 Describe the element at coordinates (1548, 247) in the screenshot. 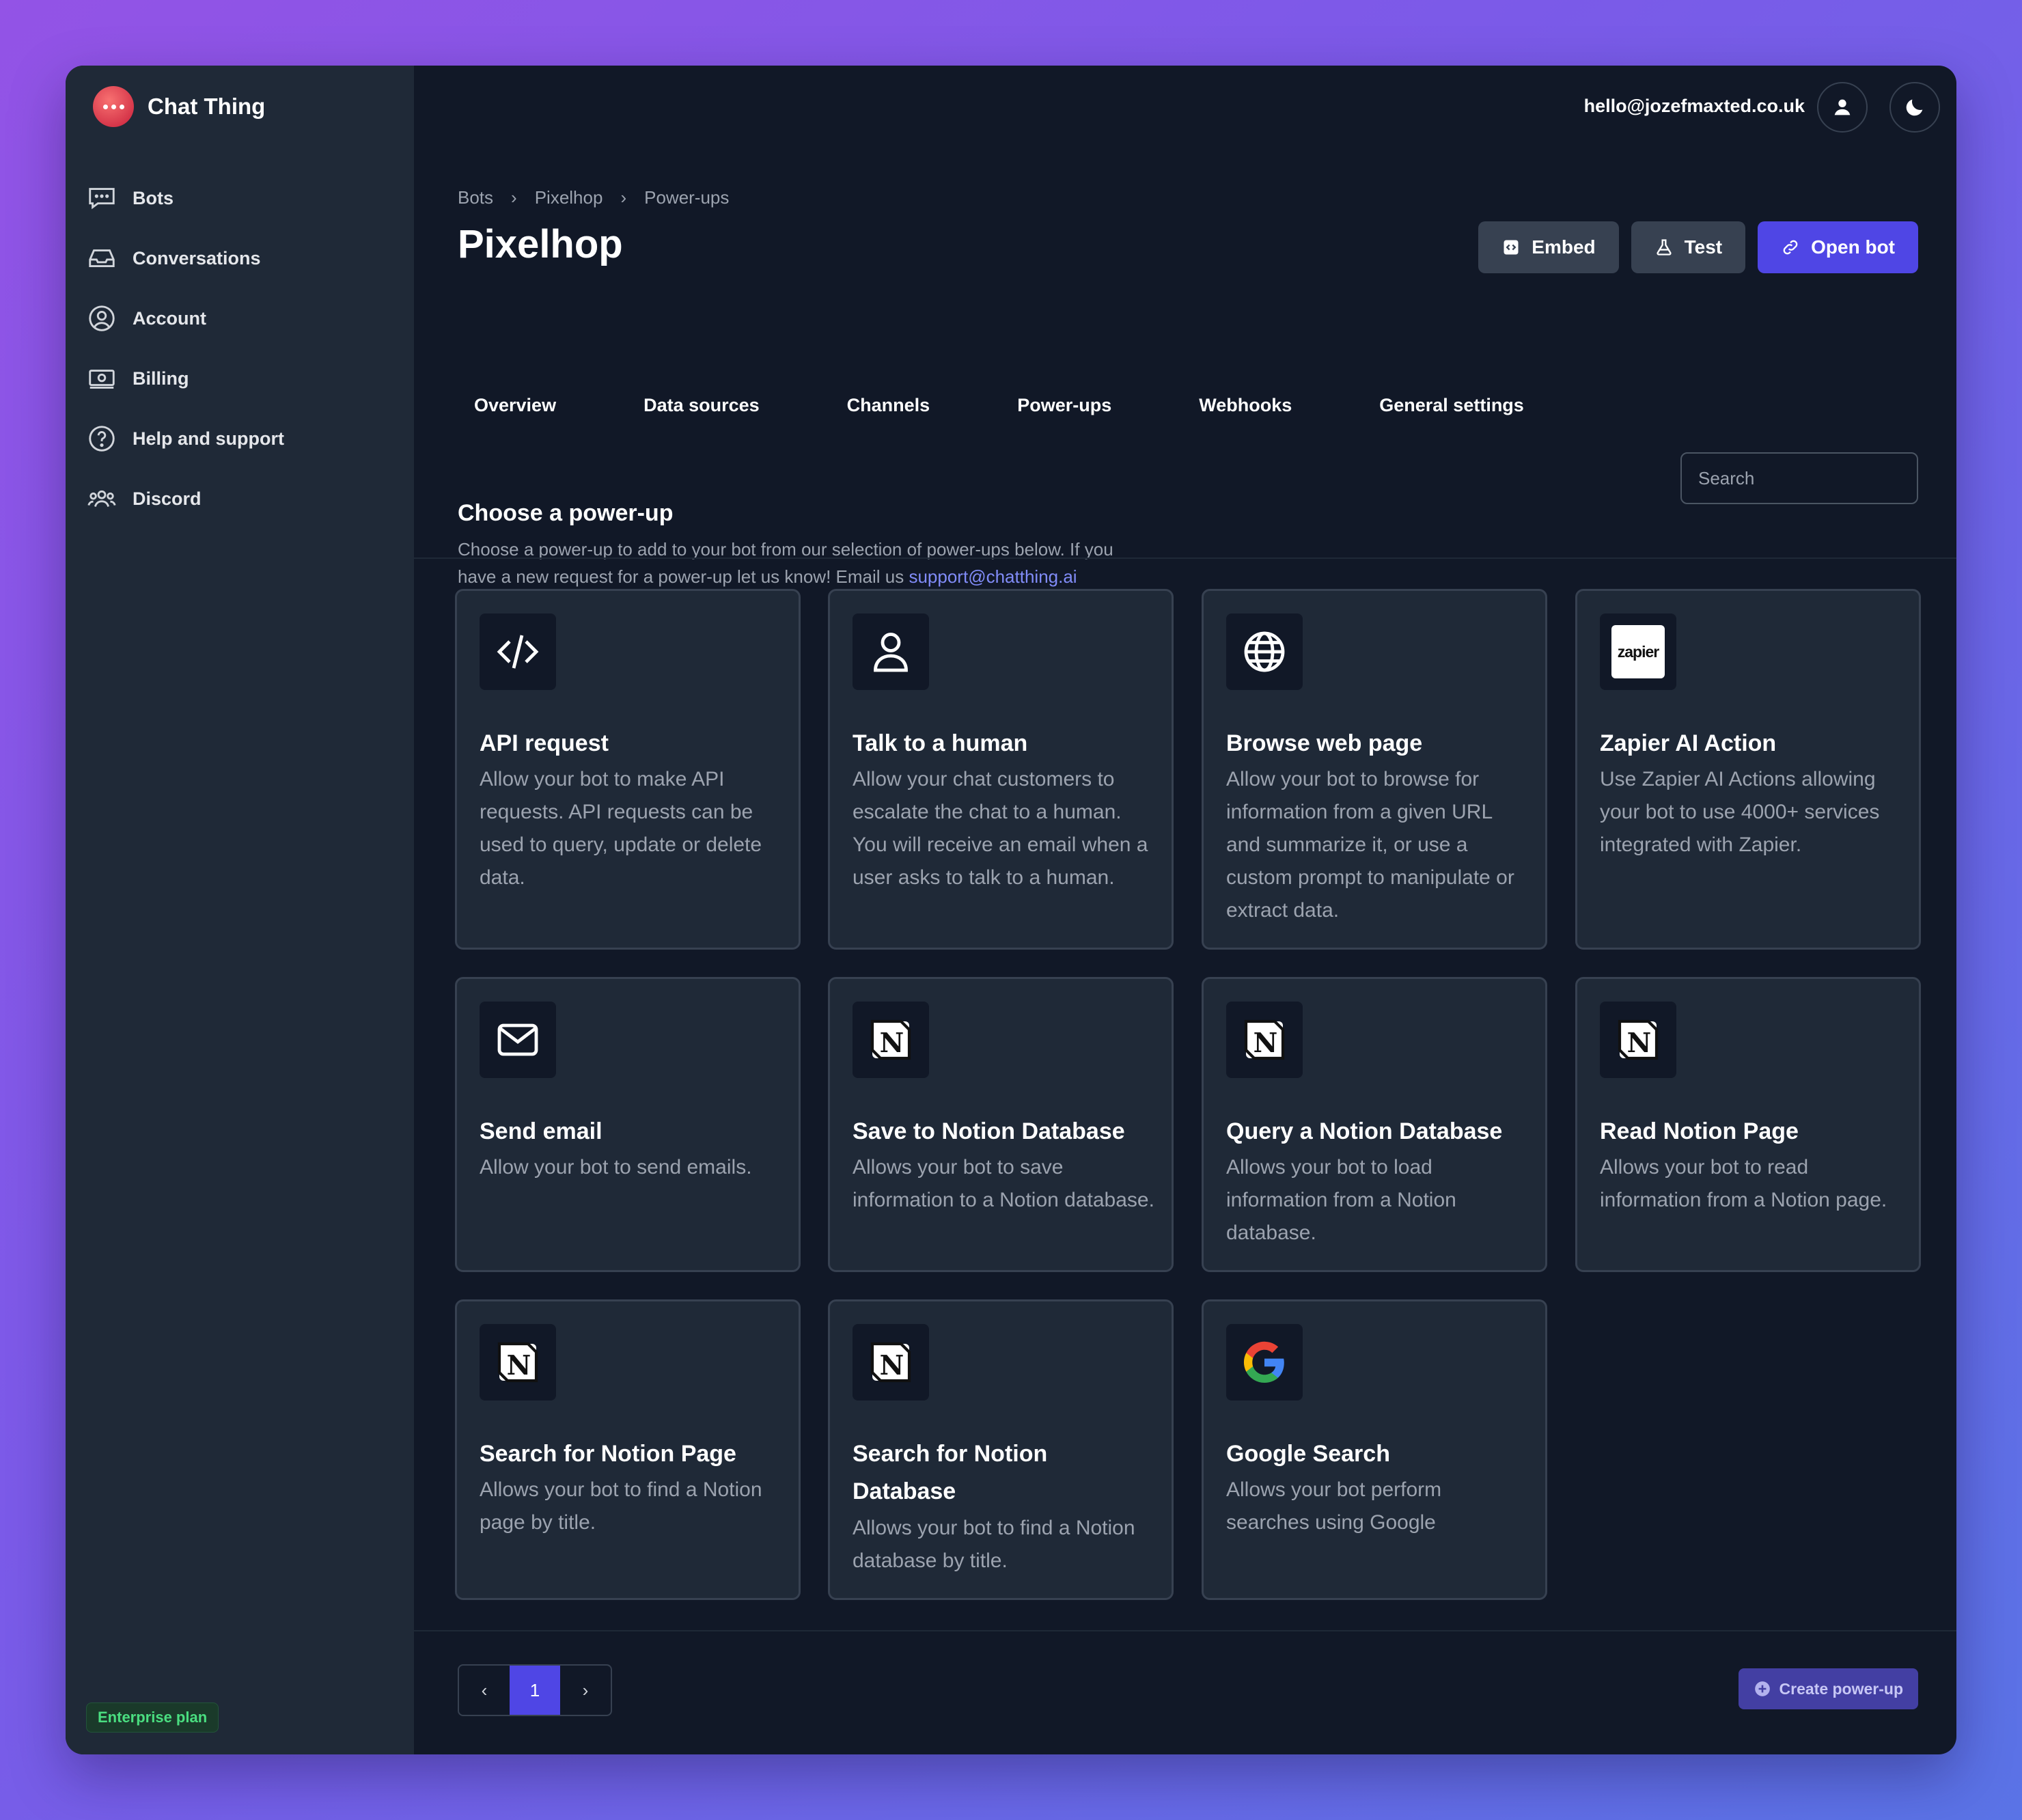

I see `embed-button: Embed` at that location.